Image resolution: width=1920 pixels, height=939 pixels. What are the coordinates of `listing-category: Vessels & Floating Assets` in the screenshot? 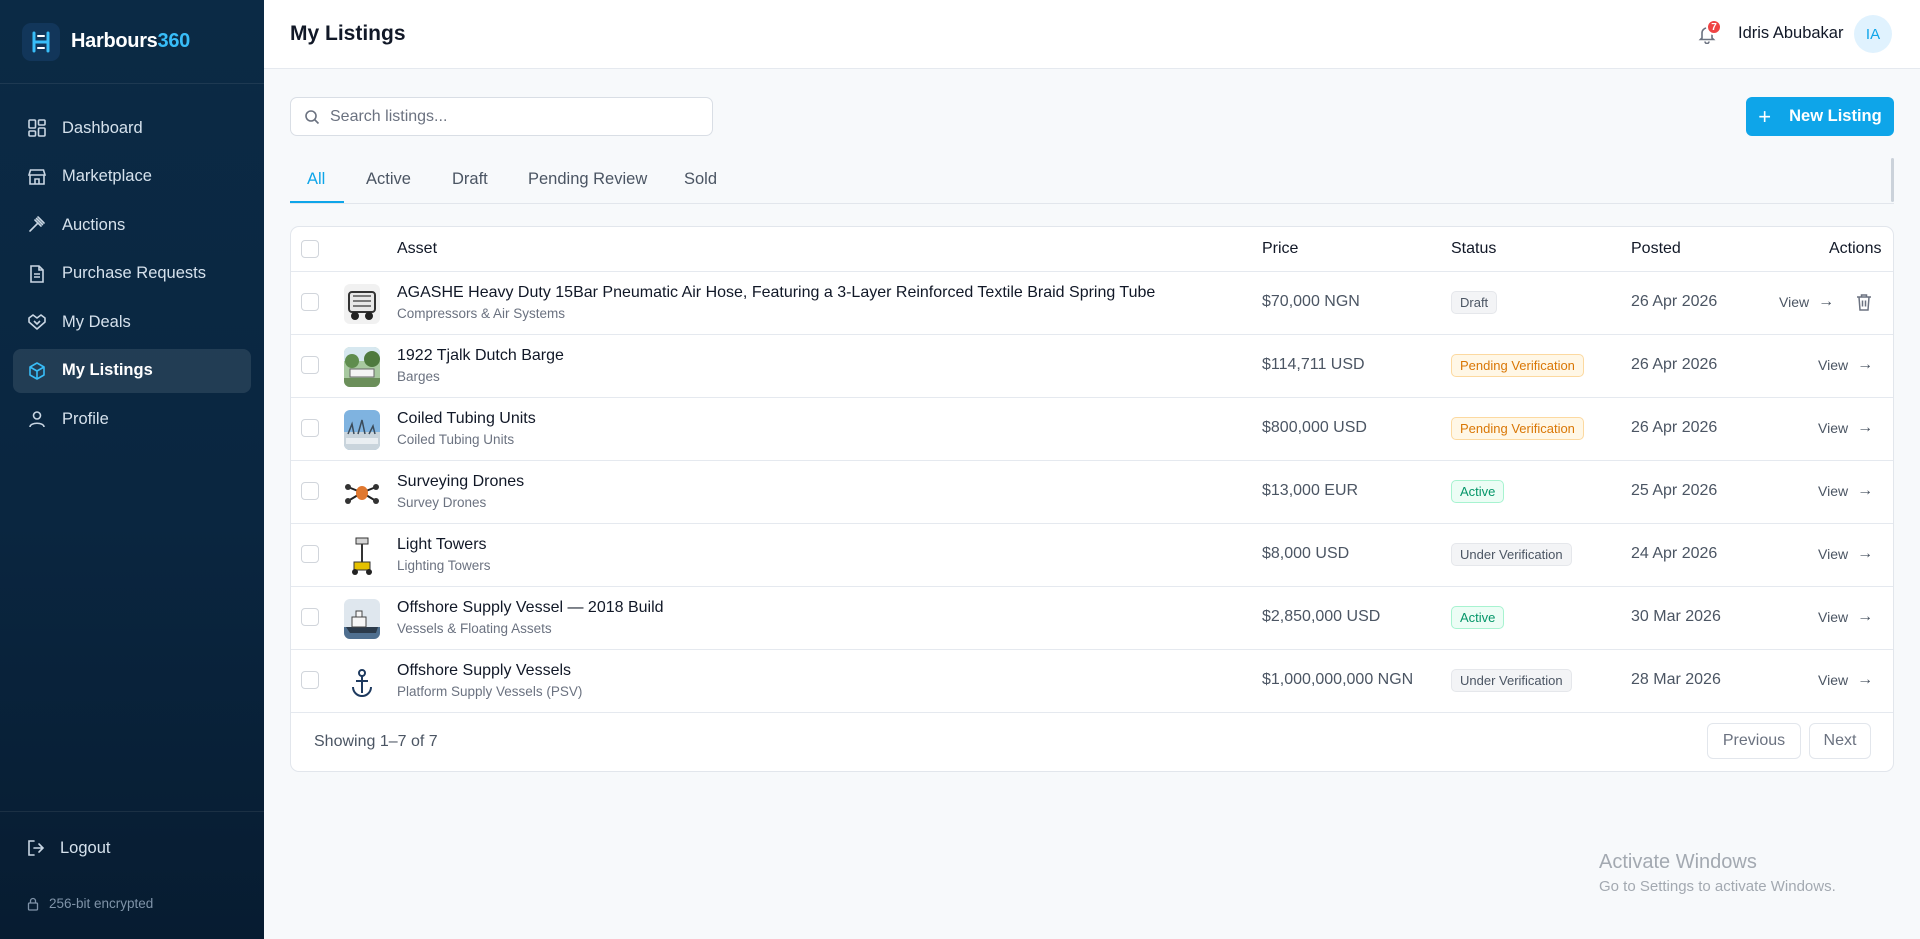 It's located at (474, 628).